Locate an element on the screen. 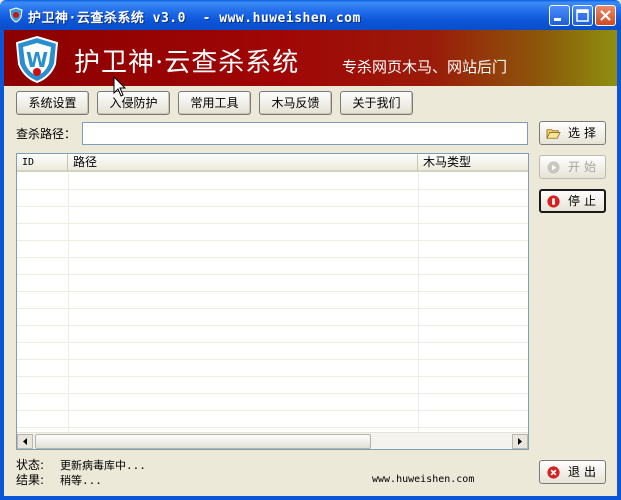 The image size is (621, 500). close-button is located at coordinates (605, 15).